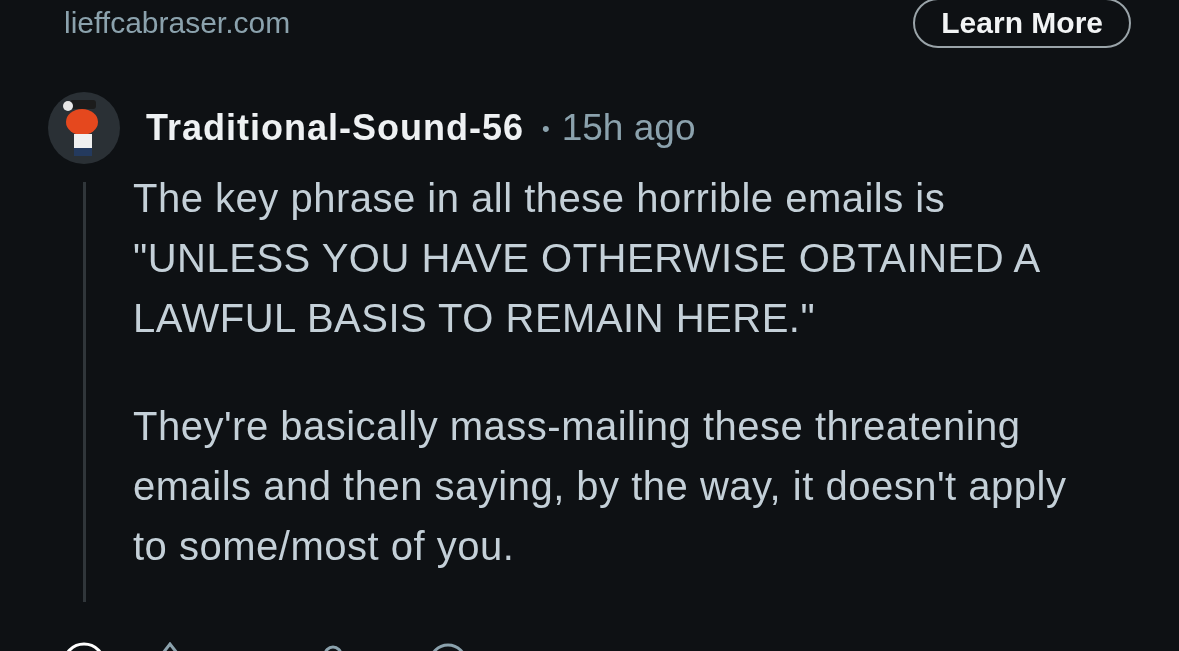 Image resolution: width=1179 pixels, height=651 pixels. Describe the element at coordinates (335, 128) in the screenshot. I see `username: Traditional-Sound-56` at that location.